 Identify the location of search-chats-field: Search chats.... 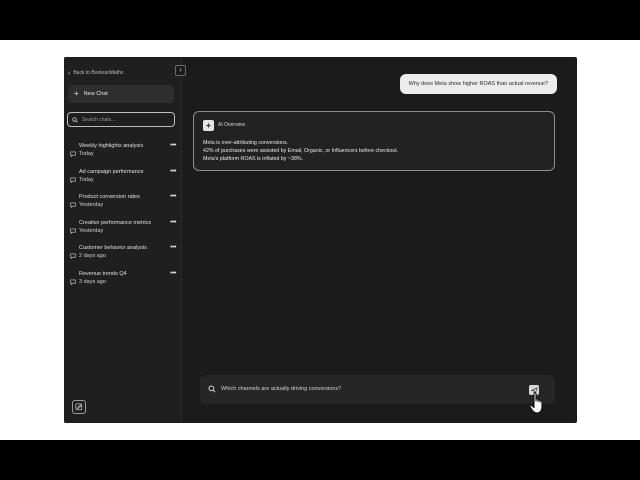
(121, 119).